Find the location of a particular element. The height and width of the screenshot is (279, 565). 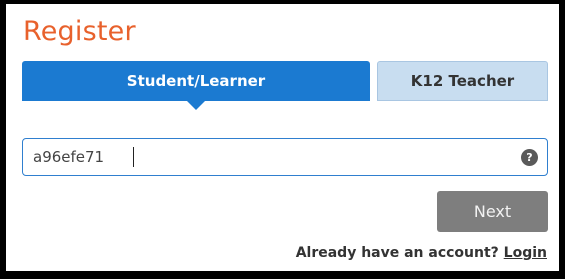

access-code-field: ? is located at coordinates (285, 157).